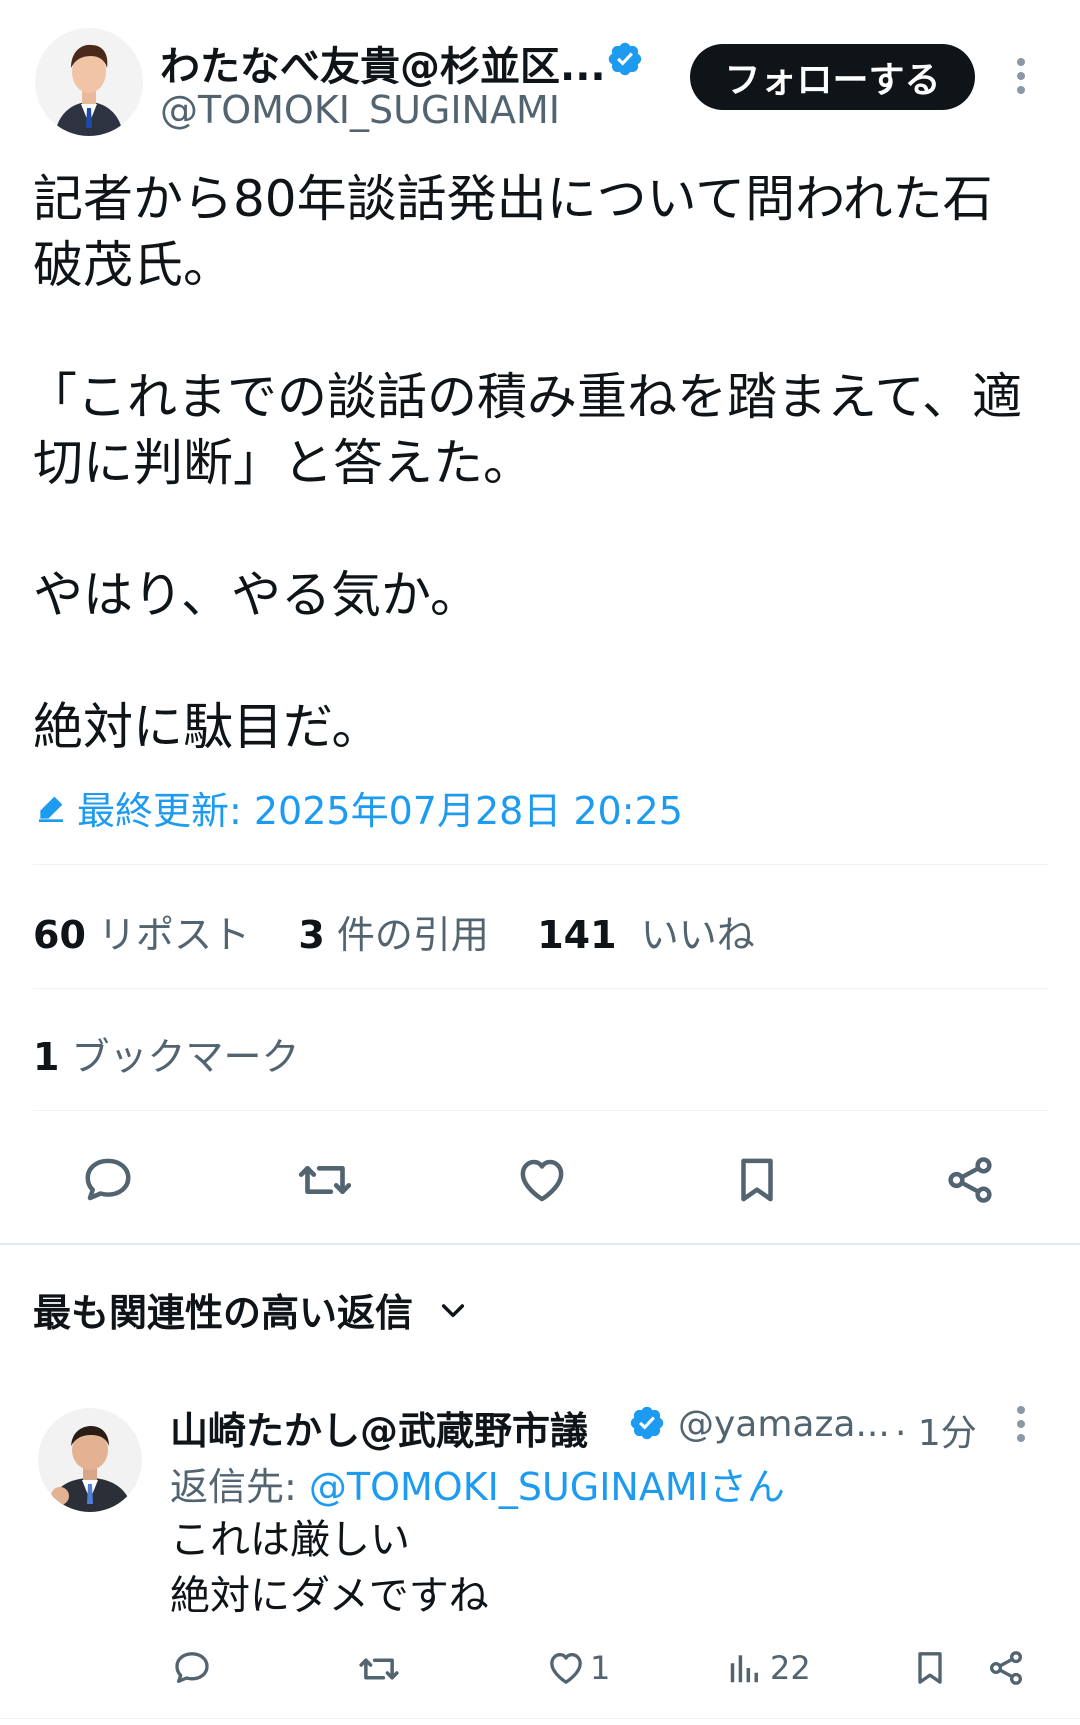 The width and height of the screenshot is (1080, 1725). I want to click on edited-indicator: 最終更新: 2025年07月28日 20:25, so click(359, 807).